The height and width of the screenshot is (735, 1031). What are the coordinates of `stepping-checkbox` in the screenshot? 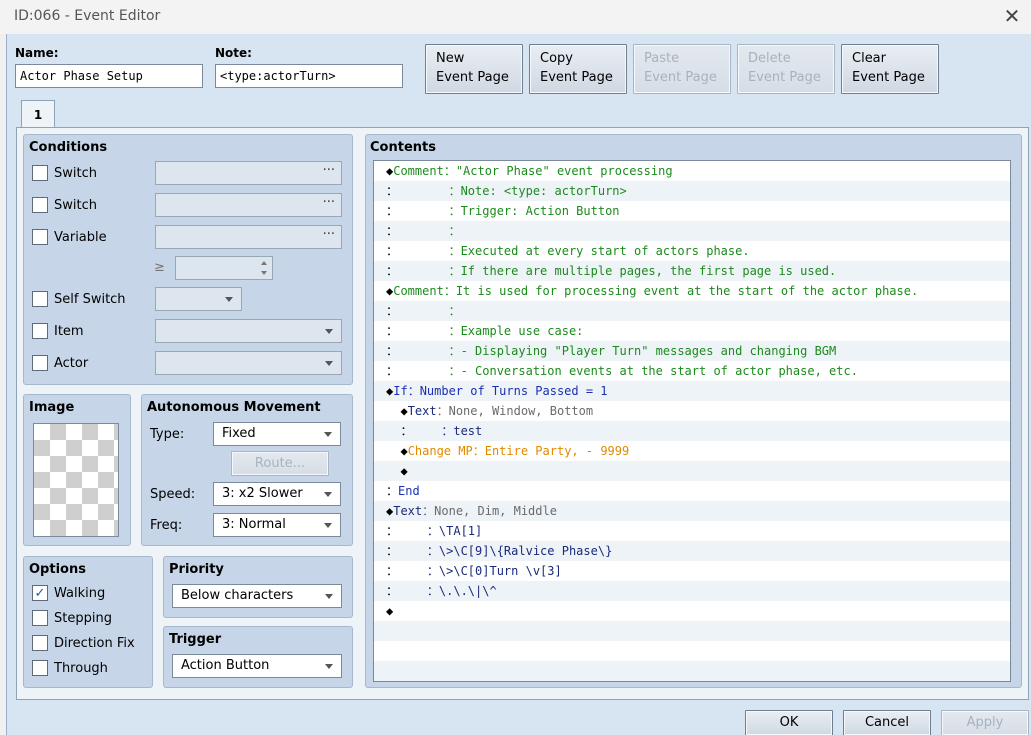 It's located at (40, 618).